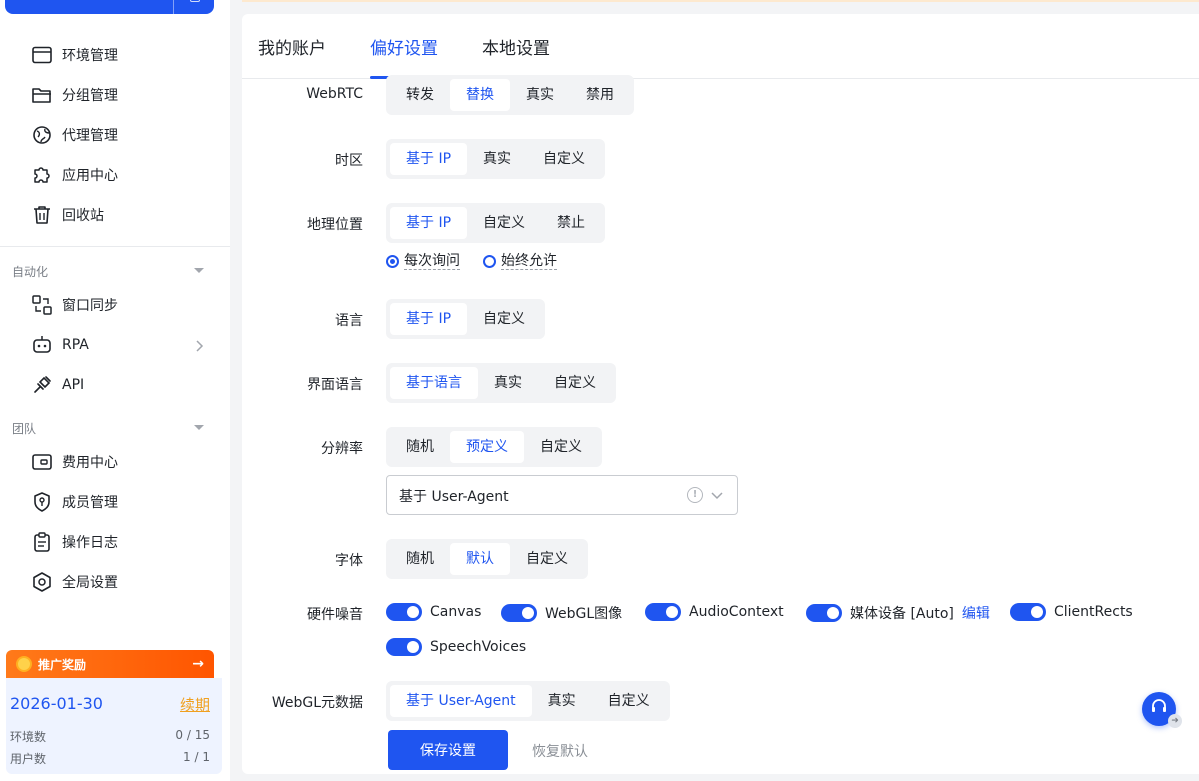  I want to click on label-language: 语言, so click(349, 321).